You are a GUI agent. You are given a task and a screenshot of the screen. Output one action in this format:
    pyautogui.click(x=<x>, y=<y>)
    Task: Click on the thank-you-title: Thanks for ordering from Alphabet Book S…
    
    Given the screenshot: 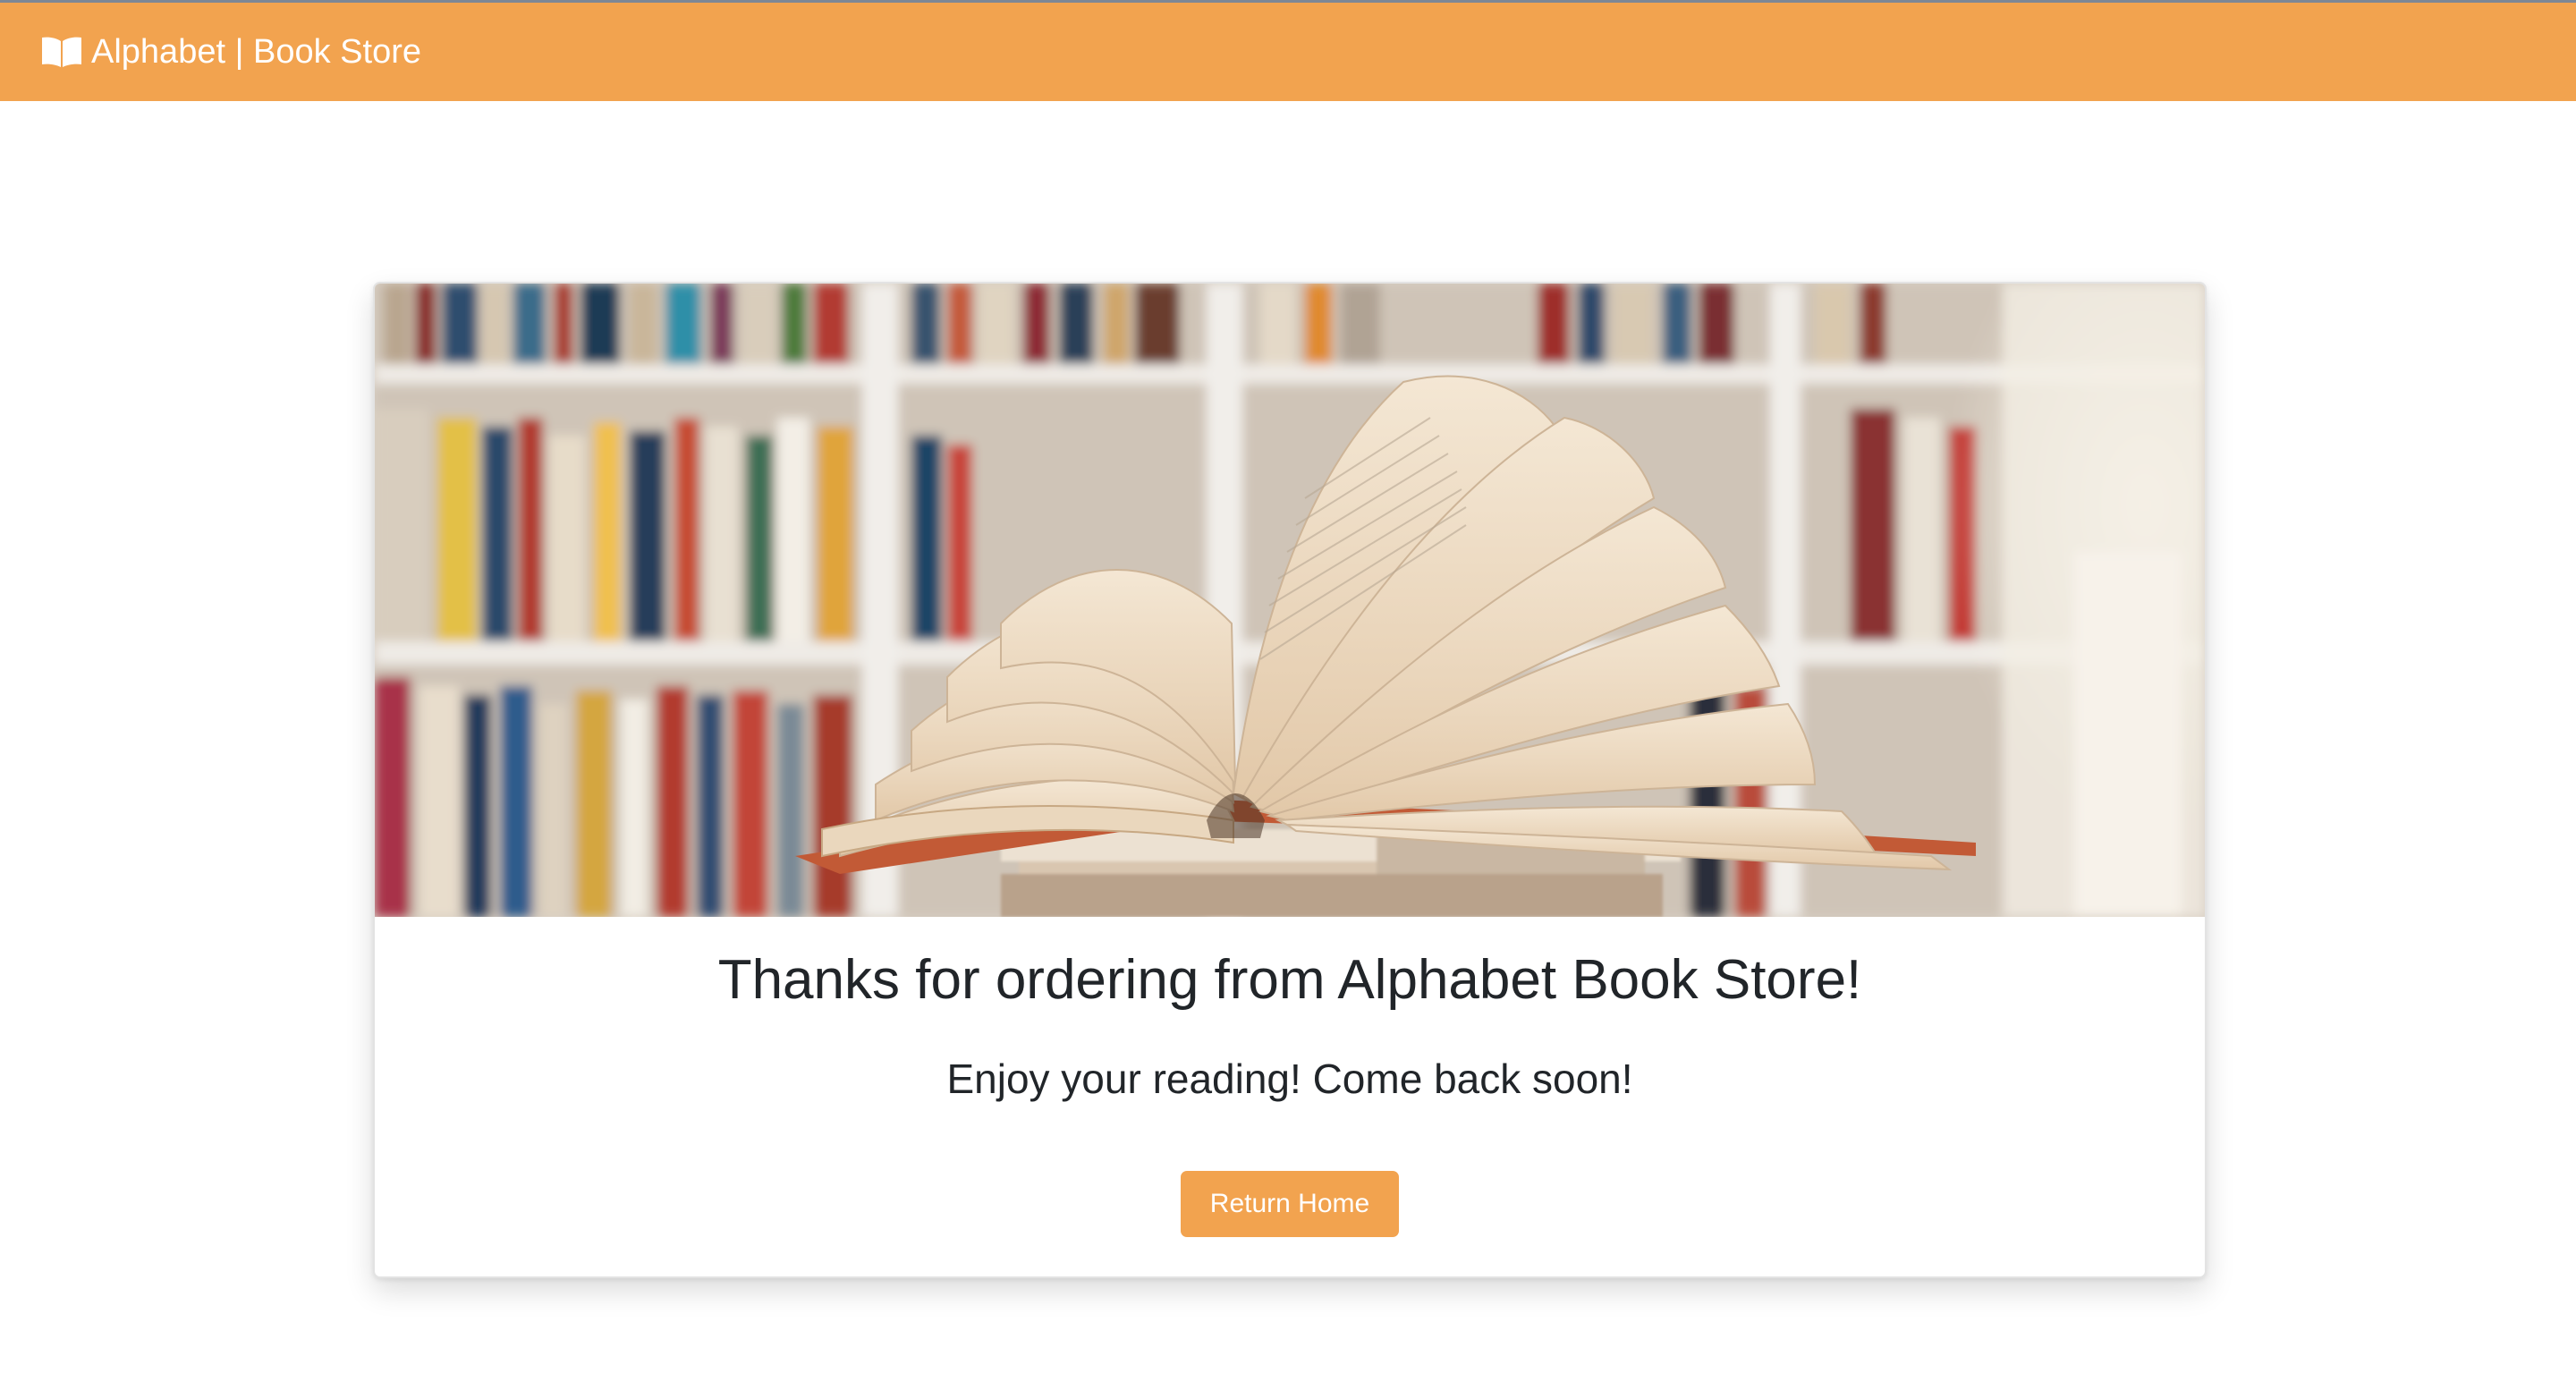 What is the action you would take?
    pyautogui.click(x=1289, y=980)
    